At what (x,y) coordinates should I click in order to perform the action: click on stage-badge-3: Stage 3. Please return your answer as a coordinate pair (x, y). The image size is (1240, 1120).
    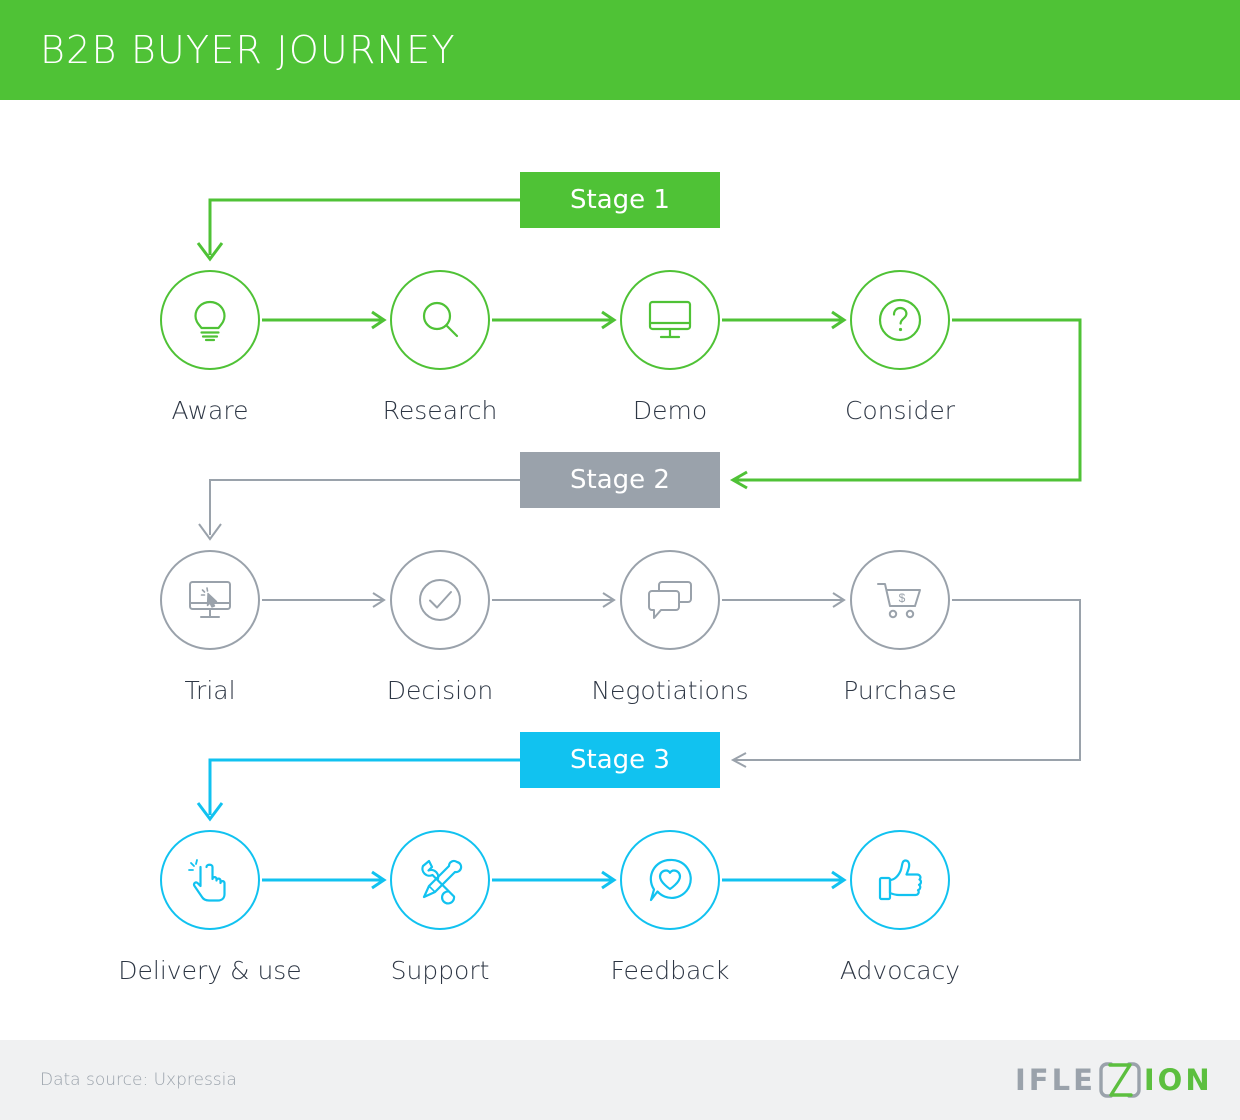
    Looking at the image, I should click on (620, 760).